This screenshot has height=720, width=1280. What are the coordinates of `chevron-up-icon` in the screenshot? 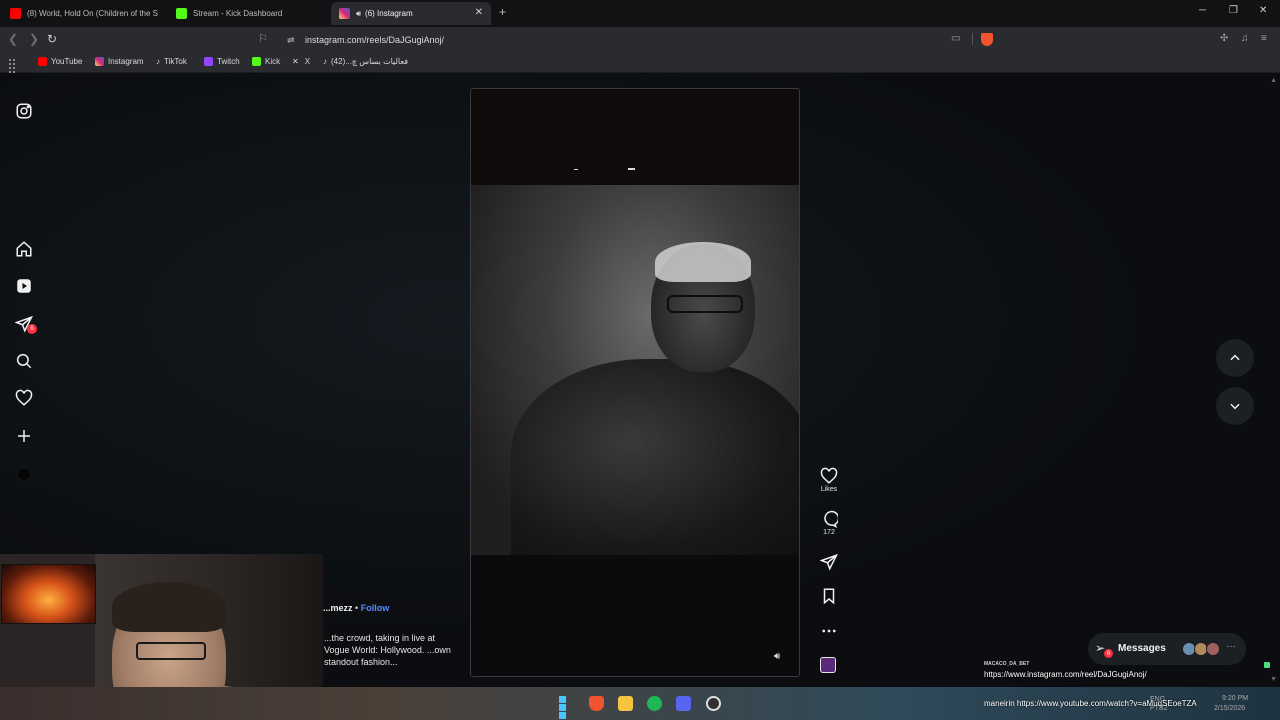 It's located at (1235, 357).